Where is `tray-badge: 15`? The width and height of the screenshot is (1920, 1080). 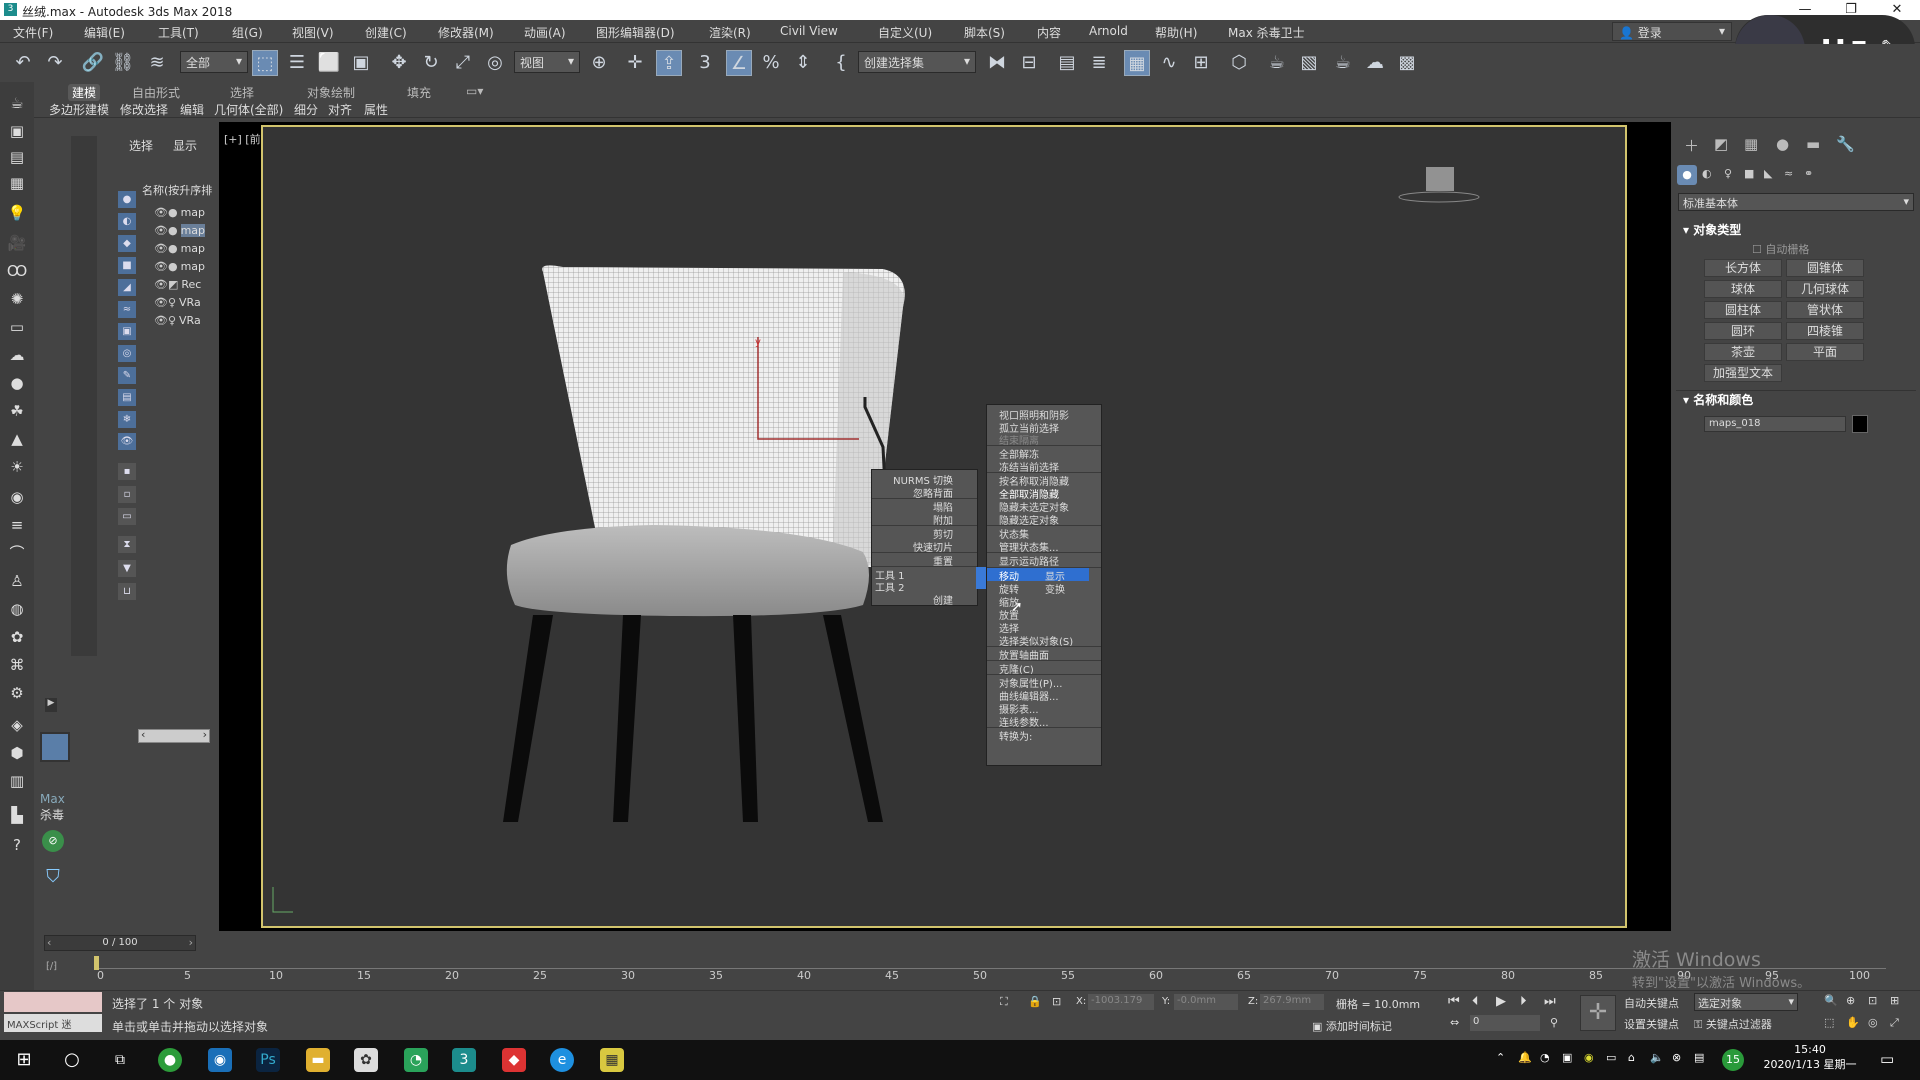 tray-badge: 15 is located at coordinates (1733, 1060).